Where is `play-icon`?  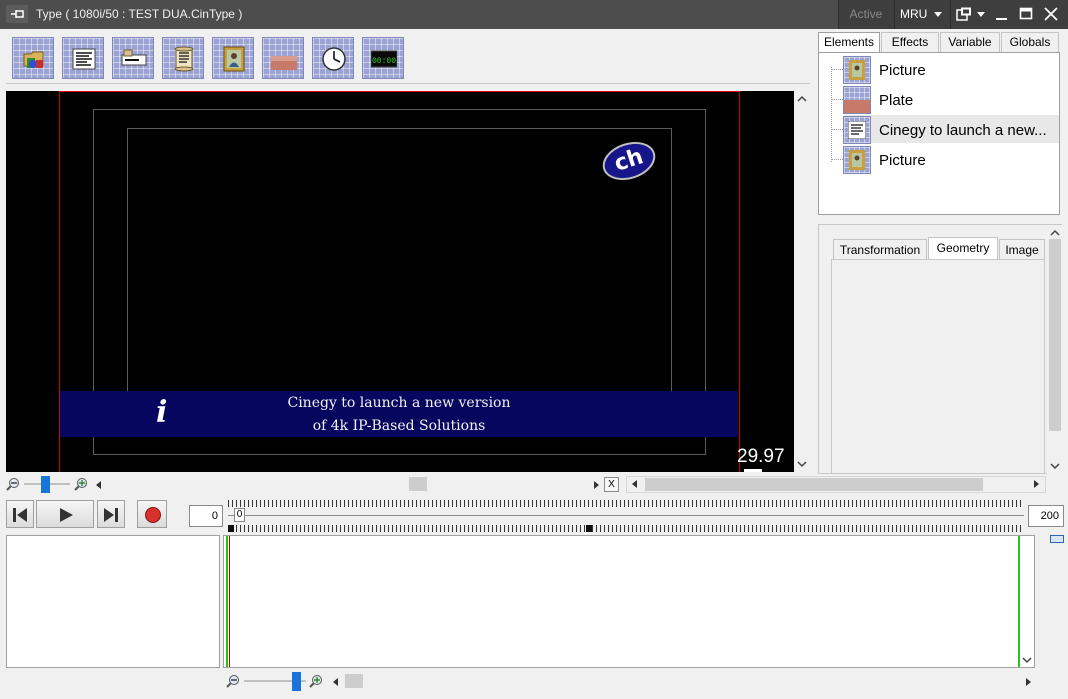
play-icon is located at coordinates (66, 515).